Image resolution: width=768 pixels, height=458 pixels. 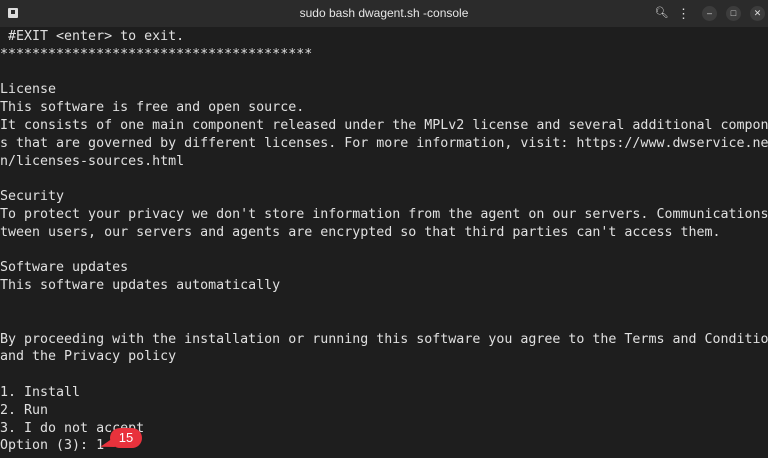 I want to click on terminal-line: n/licenses-sources.html, so click(x=92, y=161).